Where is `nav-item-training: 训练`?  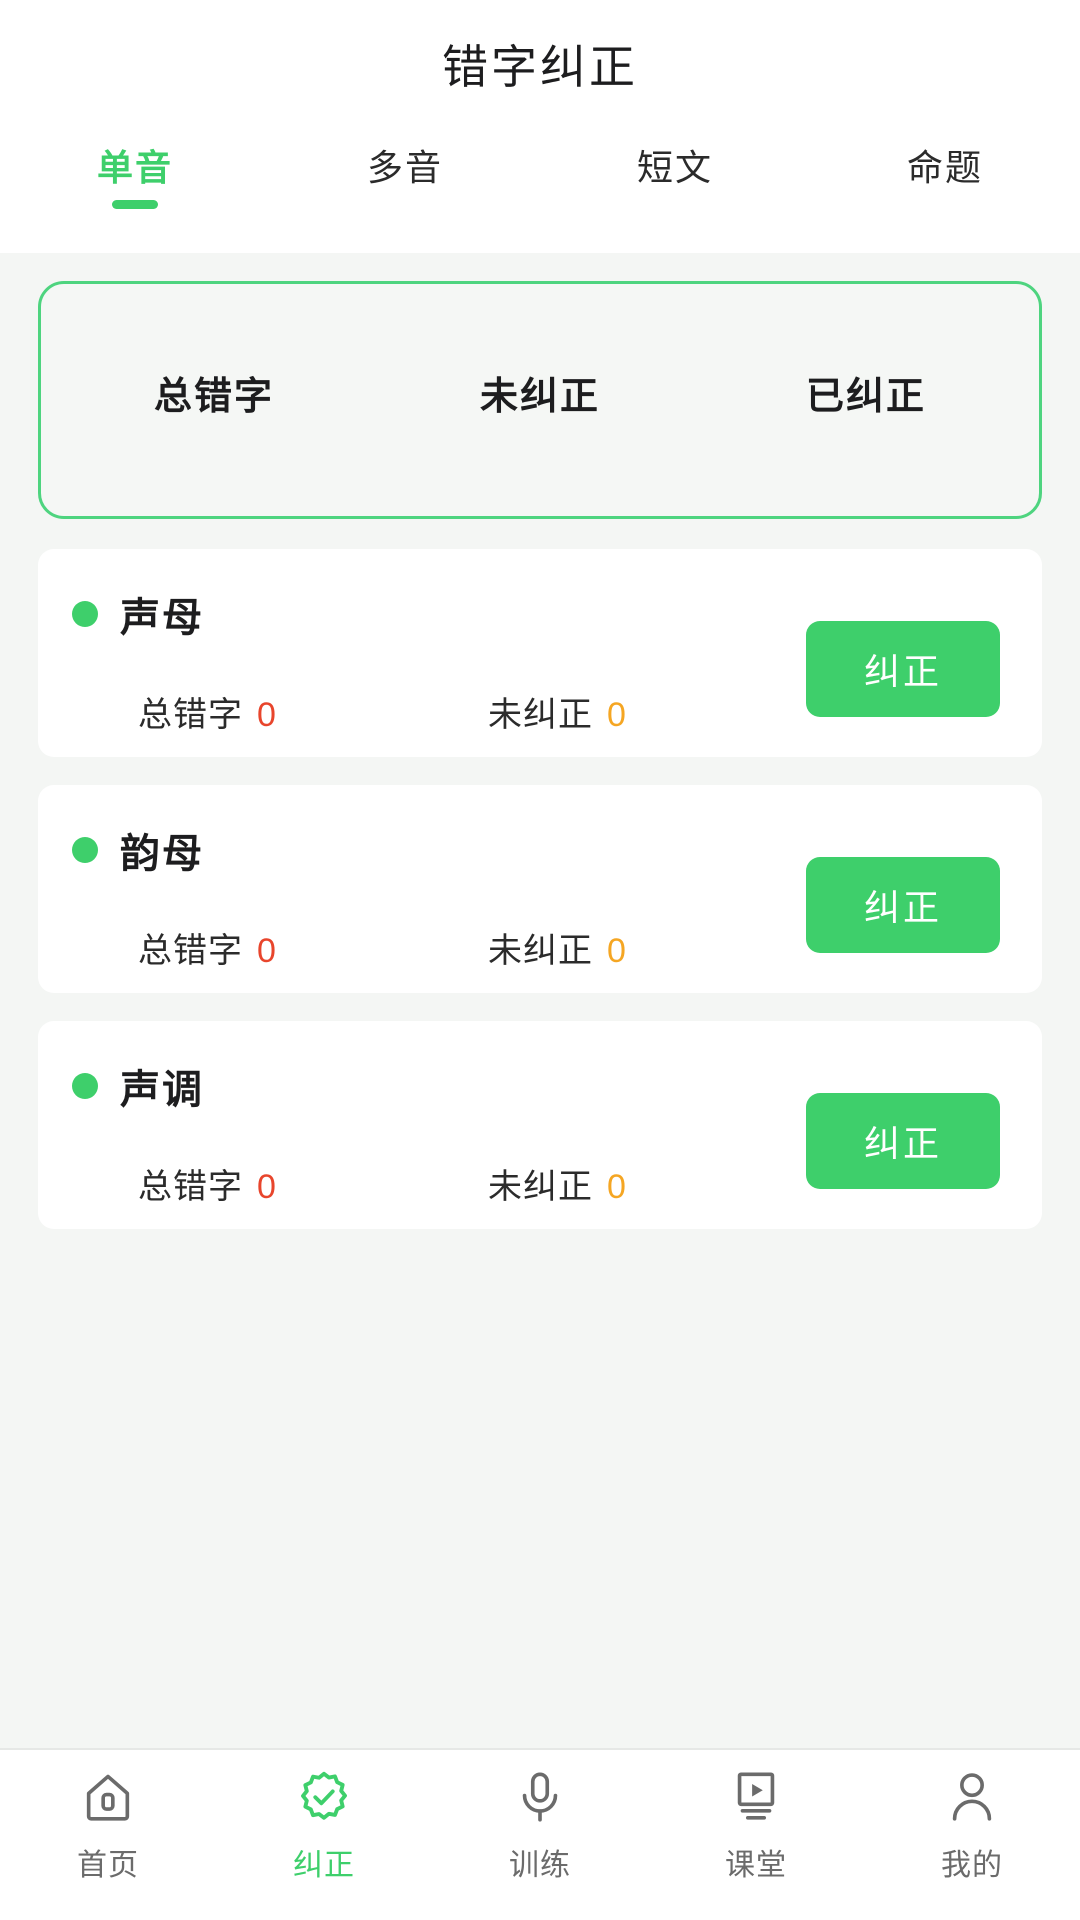 nav-item-training: 训练 is located at coordinates (540, 1825).